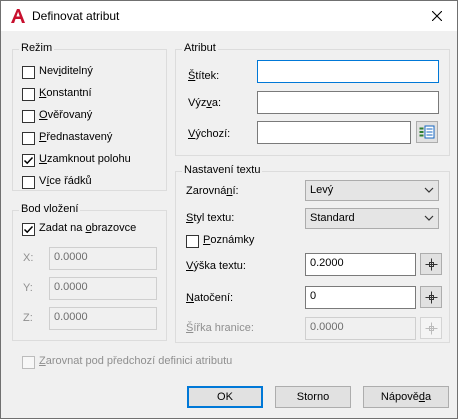 This screenshot has width=458, height=419. Describe the element at coordinates (210, 218) in the screenshot. I see `text-style-label: Styl textu:` at that location.